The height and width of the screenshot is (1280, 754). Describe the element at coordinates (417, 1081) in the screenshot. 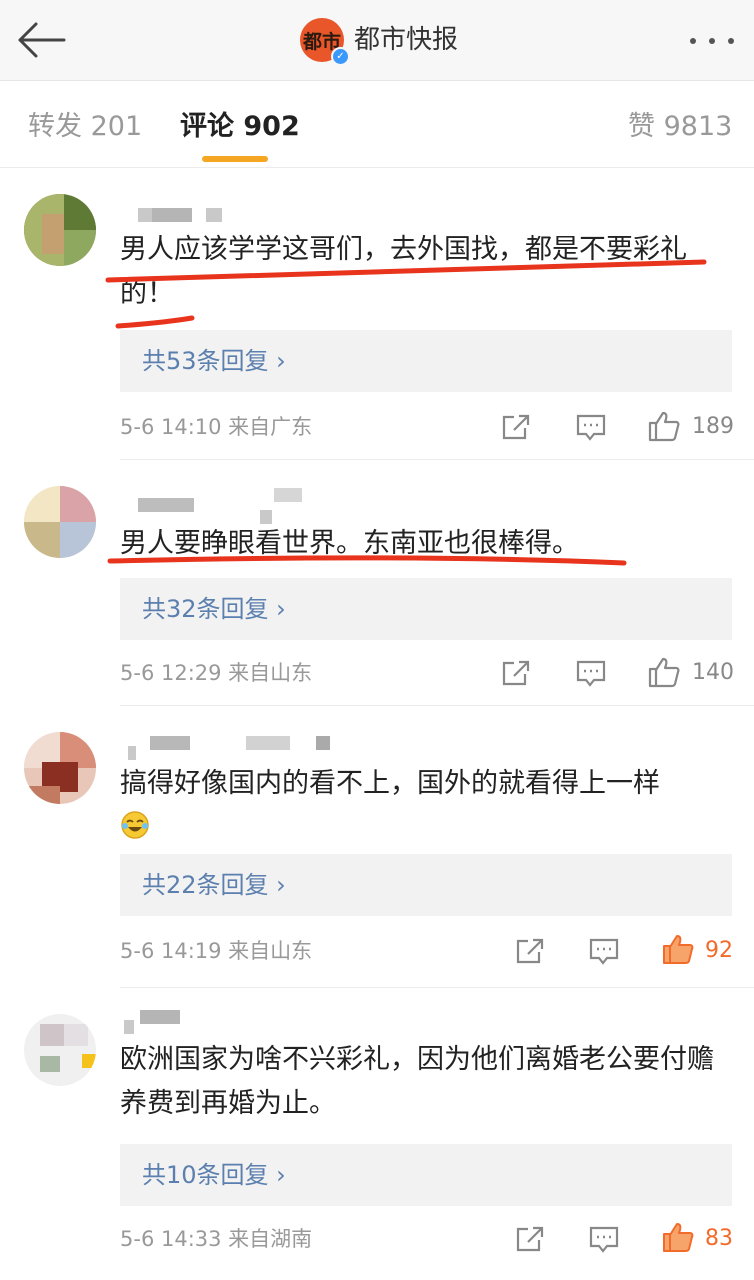

I see `comment-text: 欧洲国家为啥不兴彩礼，因为他们离婚老公要付赡养费到再婚为止。` at that location.